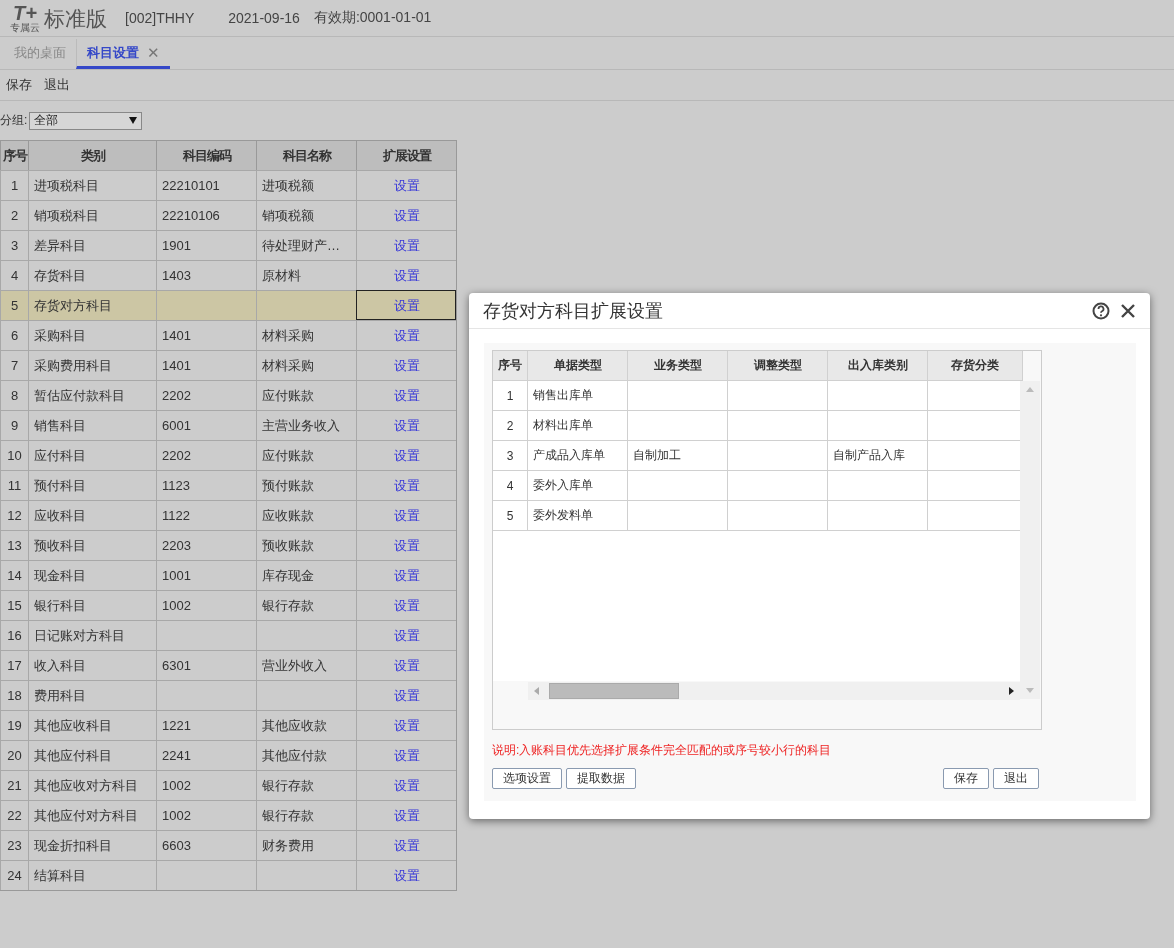 Image resolution: width=1174 pixels, height=948 pixels. I want to click on column-header: 类别, so click(92, 155).